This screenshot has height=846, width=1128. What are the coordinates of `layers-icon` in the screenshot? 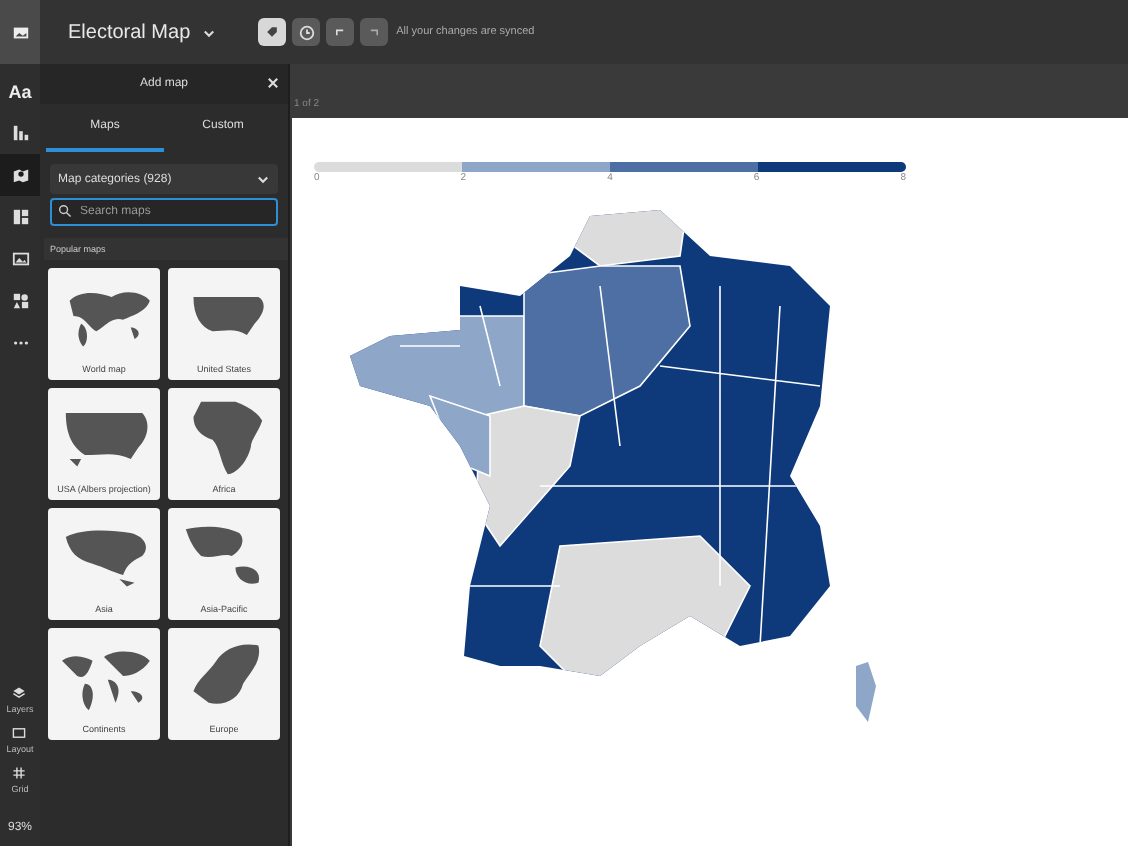 It's located at (19, 693).